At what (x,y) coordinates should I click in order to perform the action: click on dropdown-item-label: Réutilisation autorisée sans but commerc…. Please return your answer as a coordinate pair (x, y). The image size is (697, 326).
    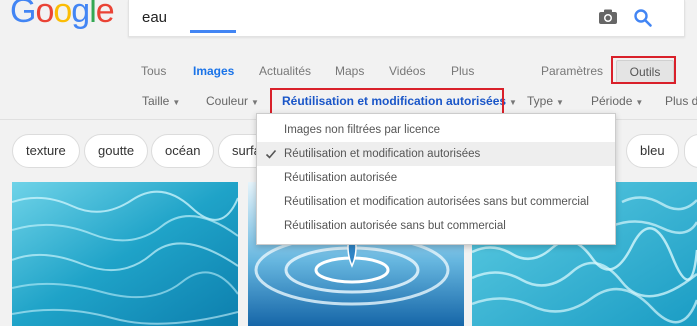
    Looking at the image, I should click on (395, 226).